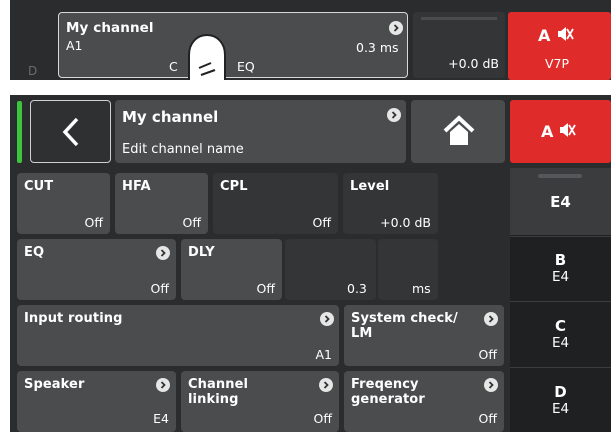 This screenshot has width=611, height=432. Describe the element at coordinates (214, 51) in the screenshot. I see `finger-tap-icon` at that location.